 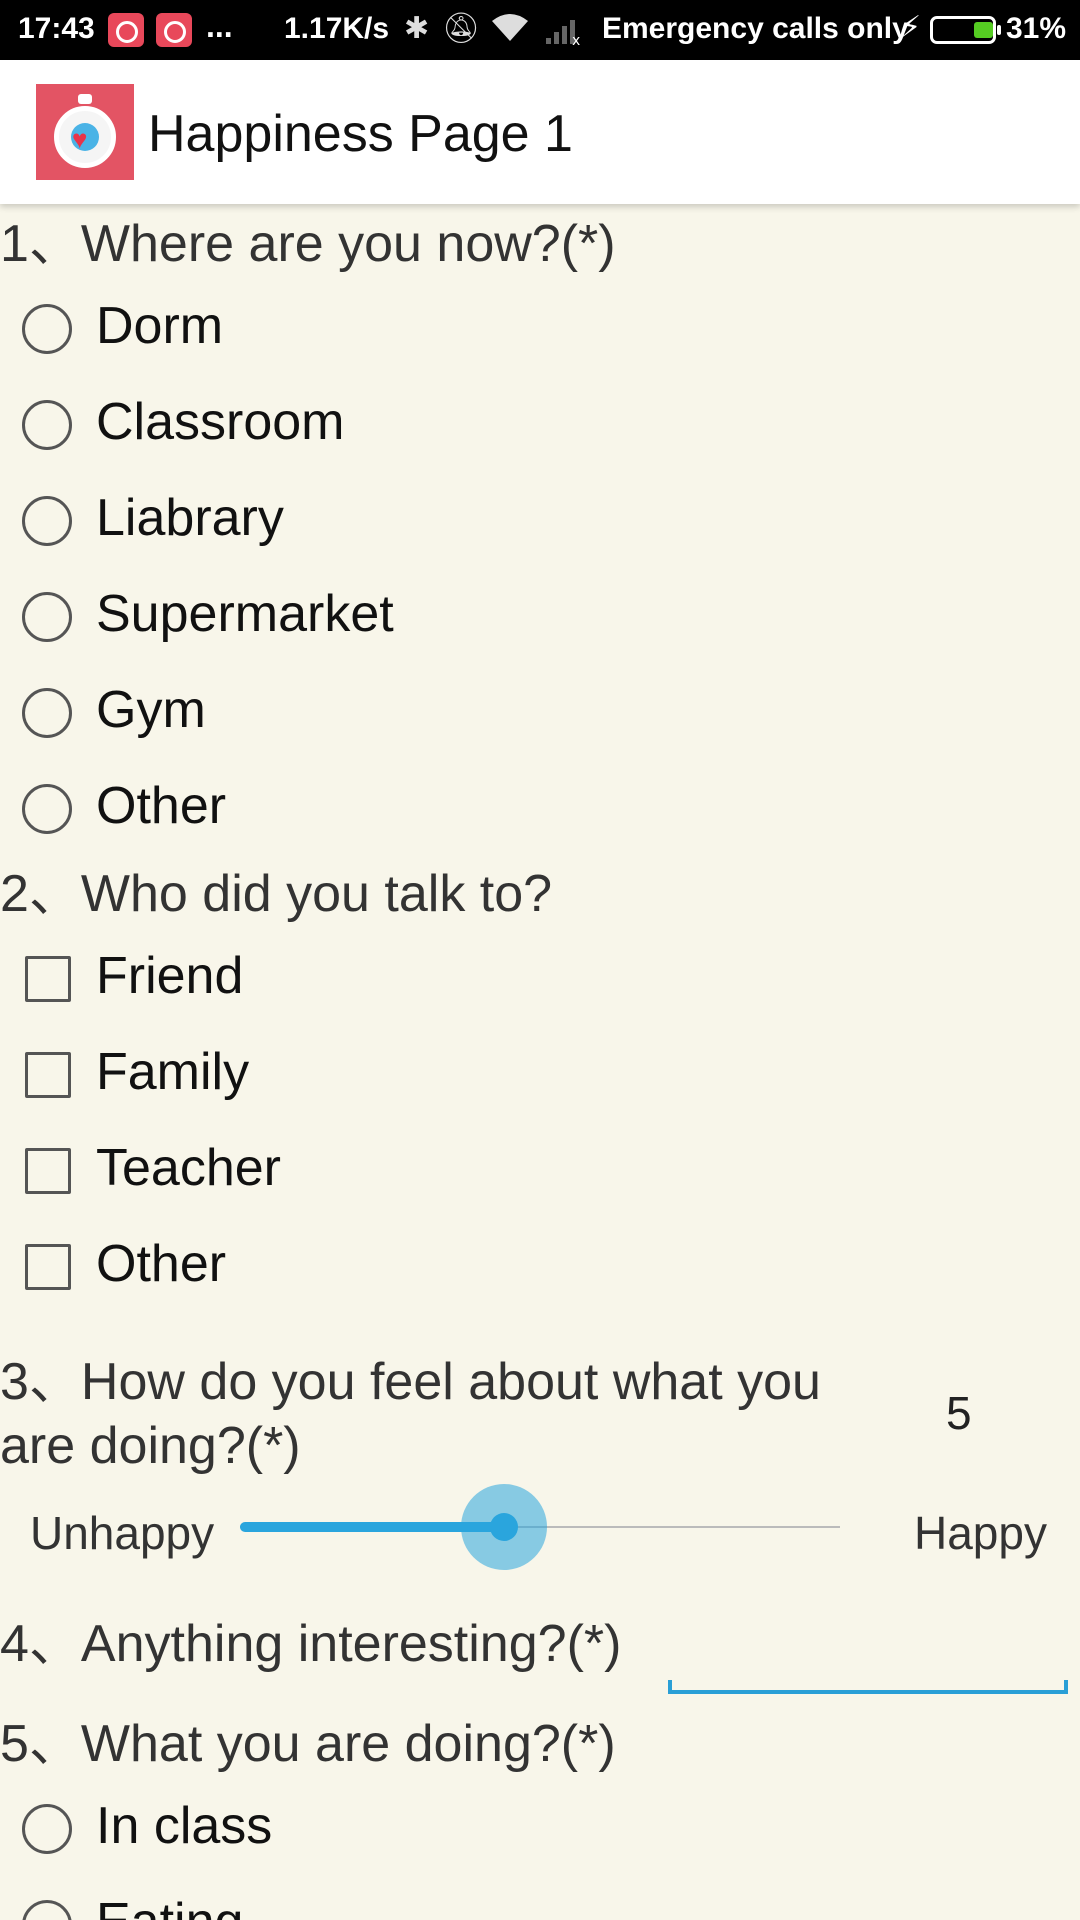 I want to click on slider-thumb-dot, so click(x=504, y=1527).